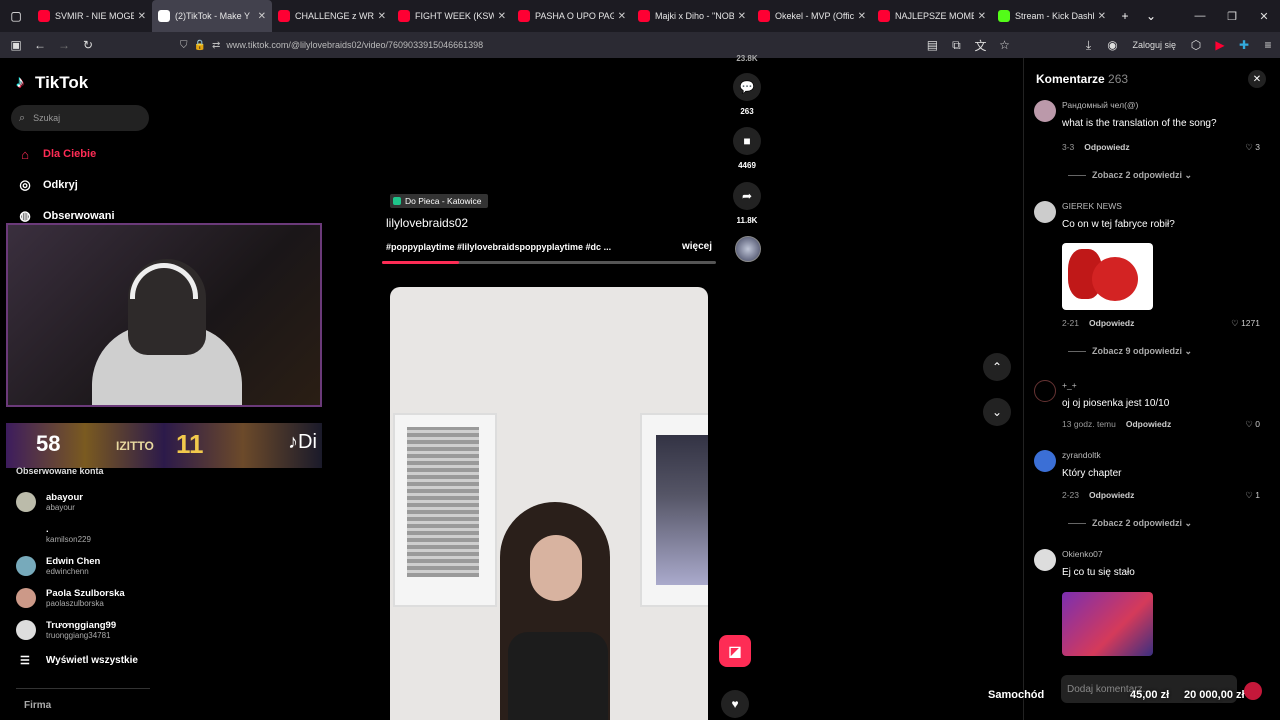 The height and width of the screenshot is (720, 1280). I want to click on browser-tab: Okekel - MVP (Official ✕, so click(812, 16).